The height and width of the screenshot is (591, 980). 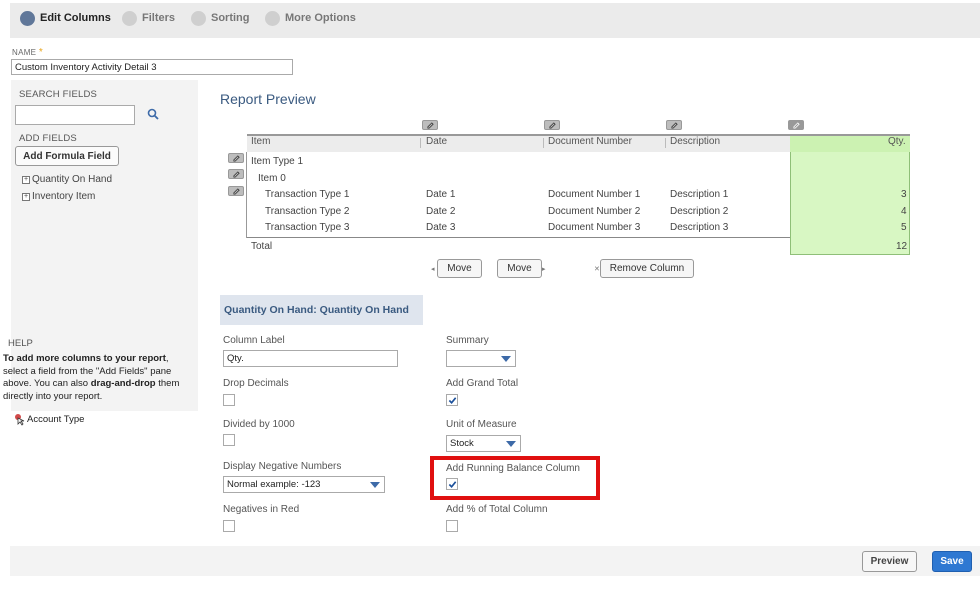 I want to click on total-value: 12, so click(x=902, y=246).